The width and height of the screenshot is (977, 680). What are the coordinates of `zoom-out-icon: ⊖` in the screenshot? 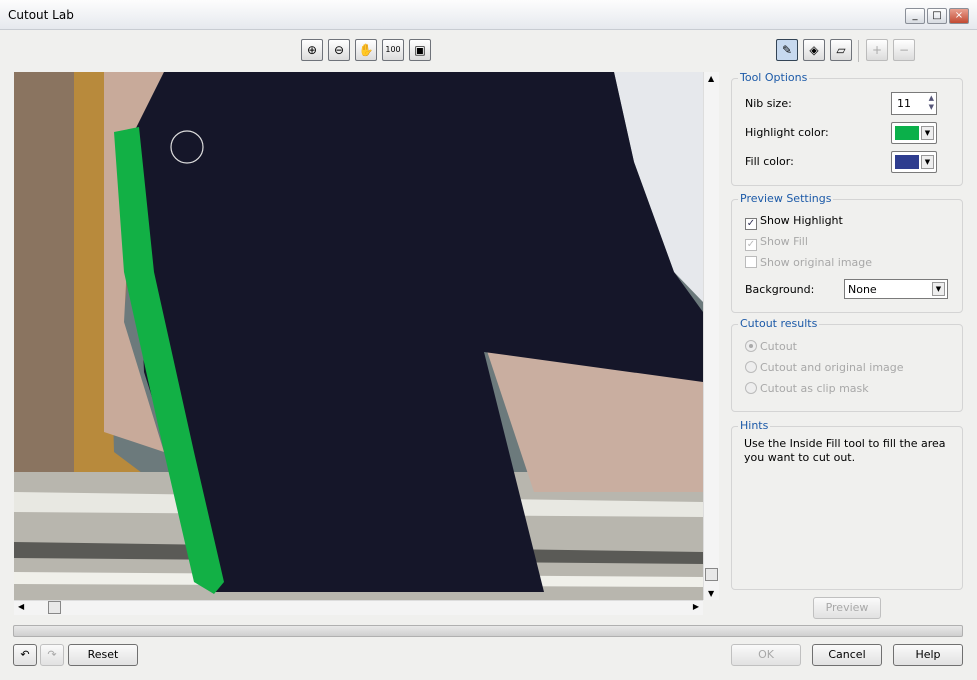 It's located at (339, 50).